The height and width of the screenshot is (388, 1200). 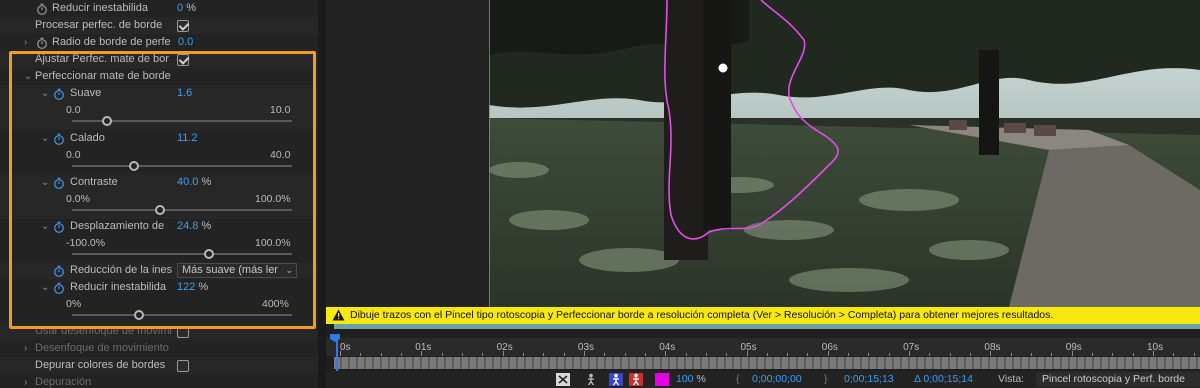 What do you see at coordinates (1118, 379) in the screenshot?
I see `view-dropdown: Pincel rotoscopia y Perf. borde` at bounding box center [1118, 379].